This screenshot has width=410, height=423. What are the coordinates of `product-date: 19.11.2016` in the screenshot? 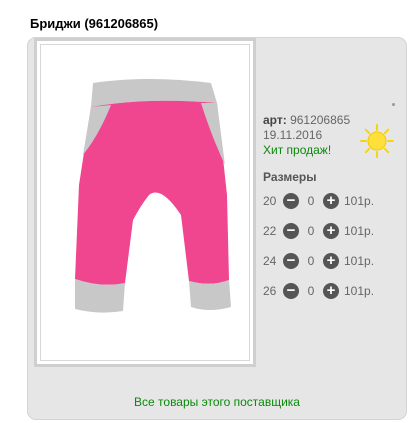 It's located at (293, 135).